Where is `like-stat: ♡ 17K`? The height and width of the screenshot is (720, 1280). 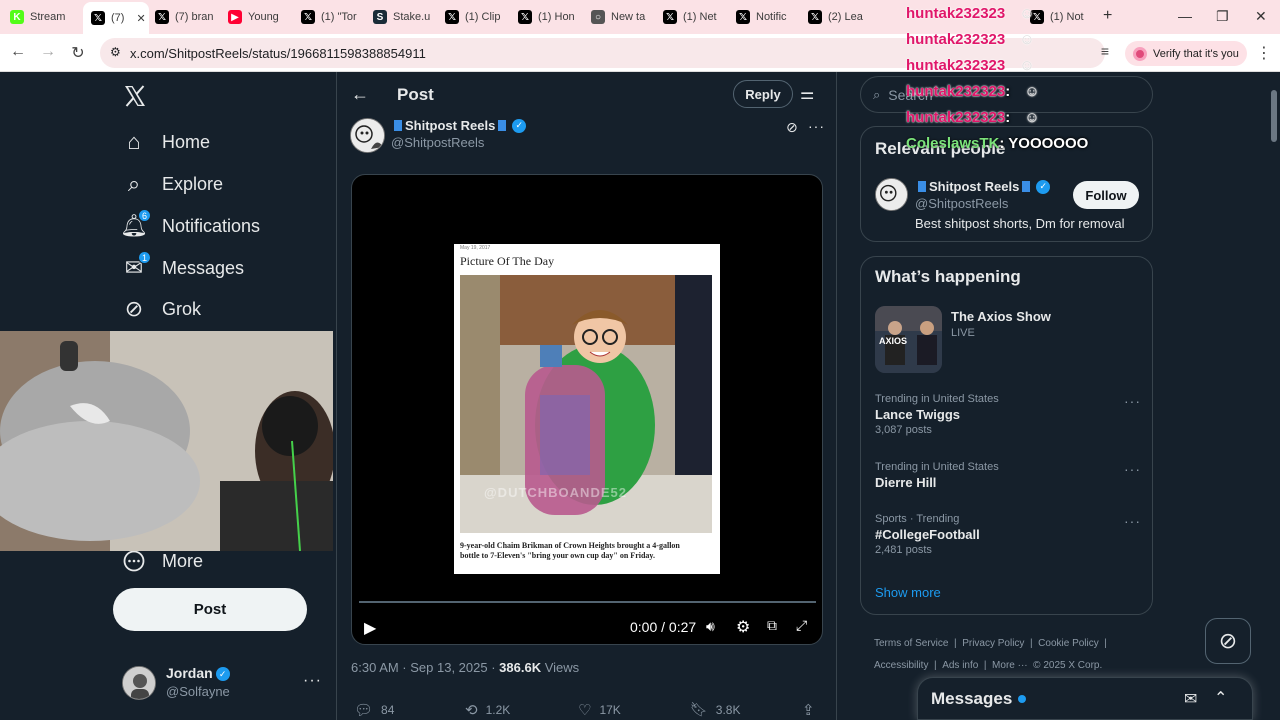 like-stat: ♡ 17K is located at coordinates (599, 710).